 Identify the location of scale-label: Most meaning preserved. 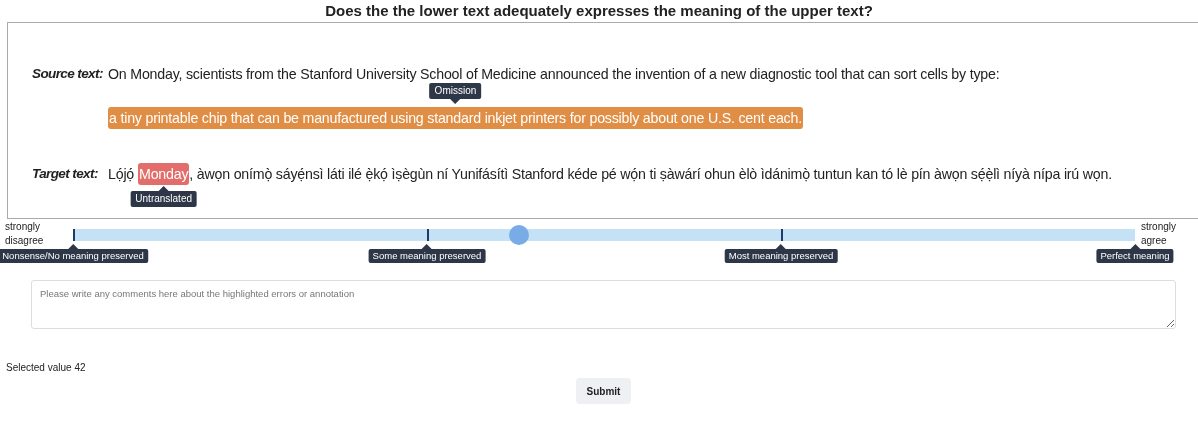
(781, 253).